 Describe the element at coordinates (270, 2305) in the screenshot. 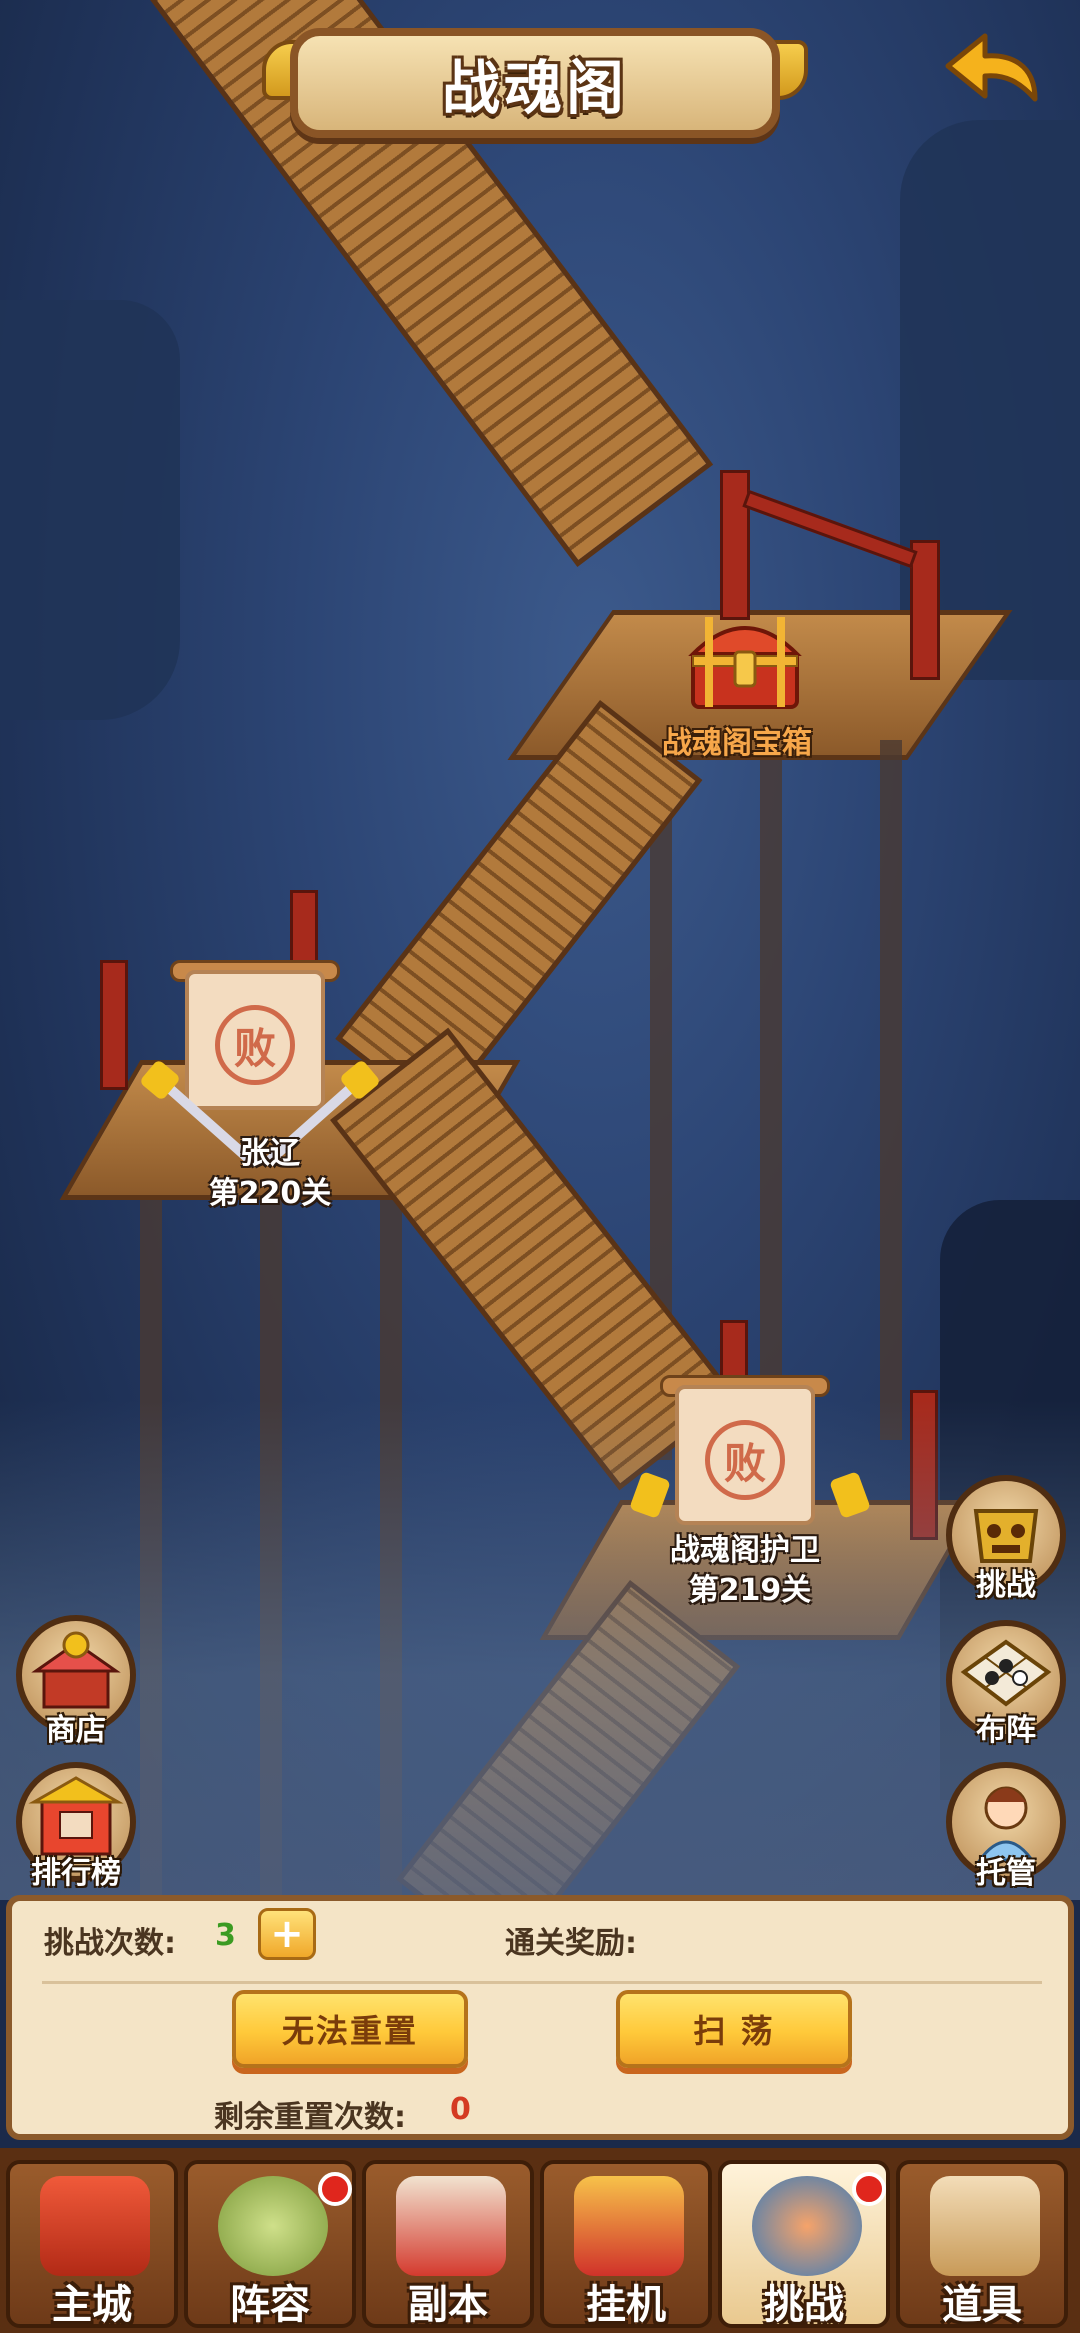

I see `tab-lineup-label: 阵容` at that location.